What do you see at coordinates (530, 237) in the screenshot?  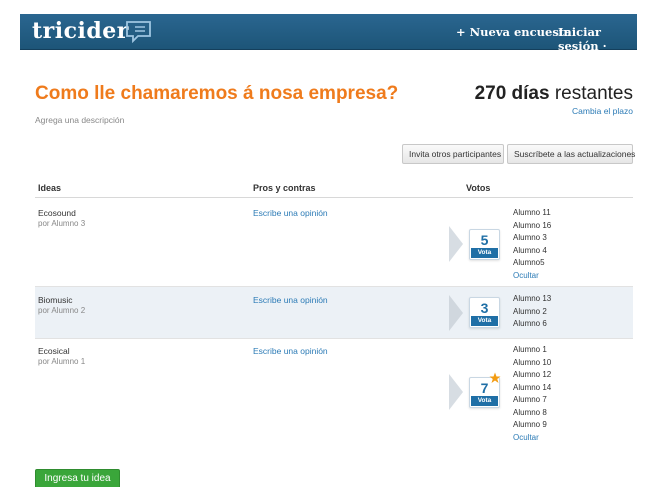 I see `voter-name: Alumno 3` at bounding box center [530, 237].